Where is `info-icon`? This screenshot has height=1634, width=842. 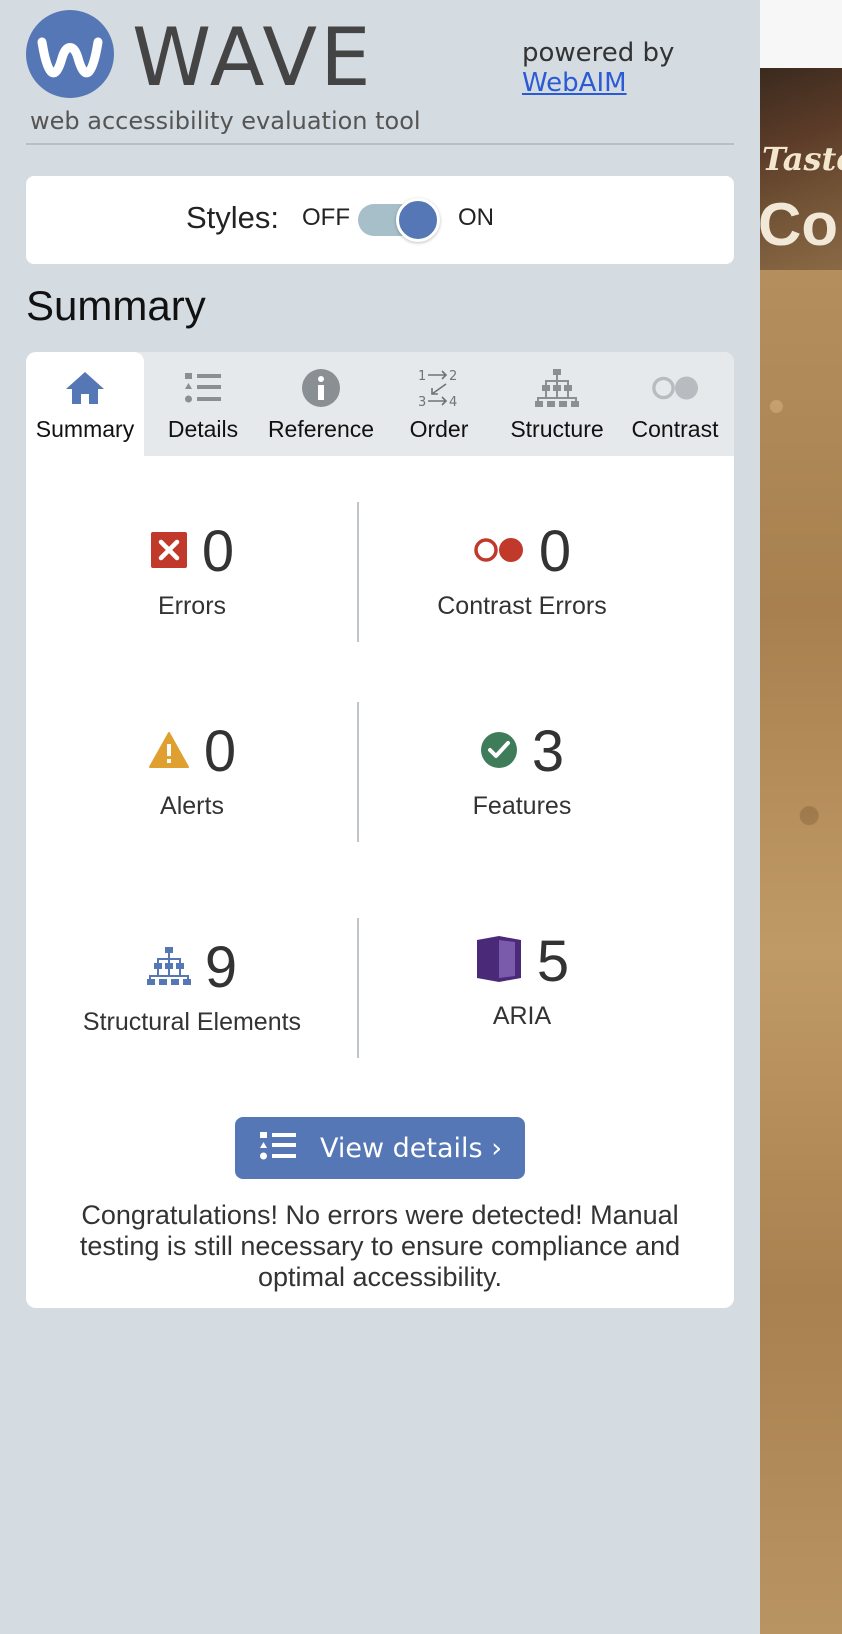 info-icon is located at coordinates (321, 388).